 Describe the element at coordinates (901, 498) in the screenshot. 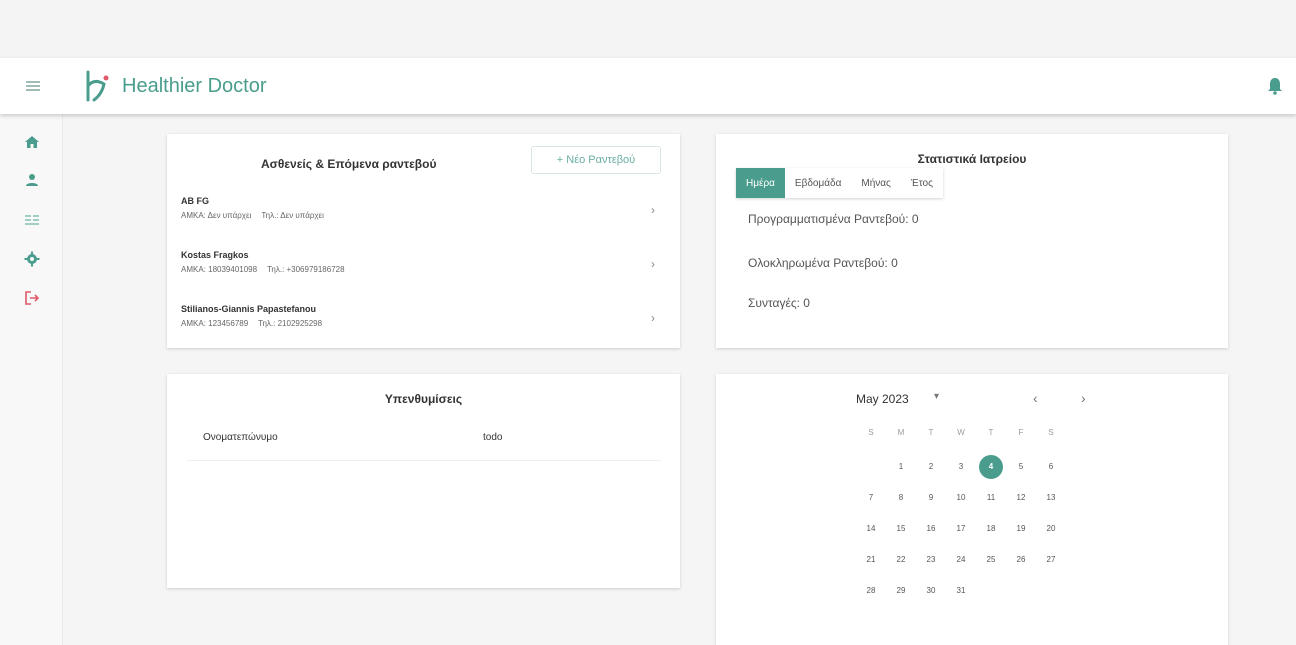

I see `calendar-day: 8` at that location.